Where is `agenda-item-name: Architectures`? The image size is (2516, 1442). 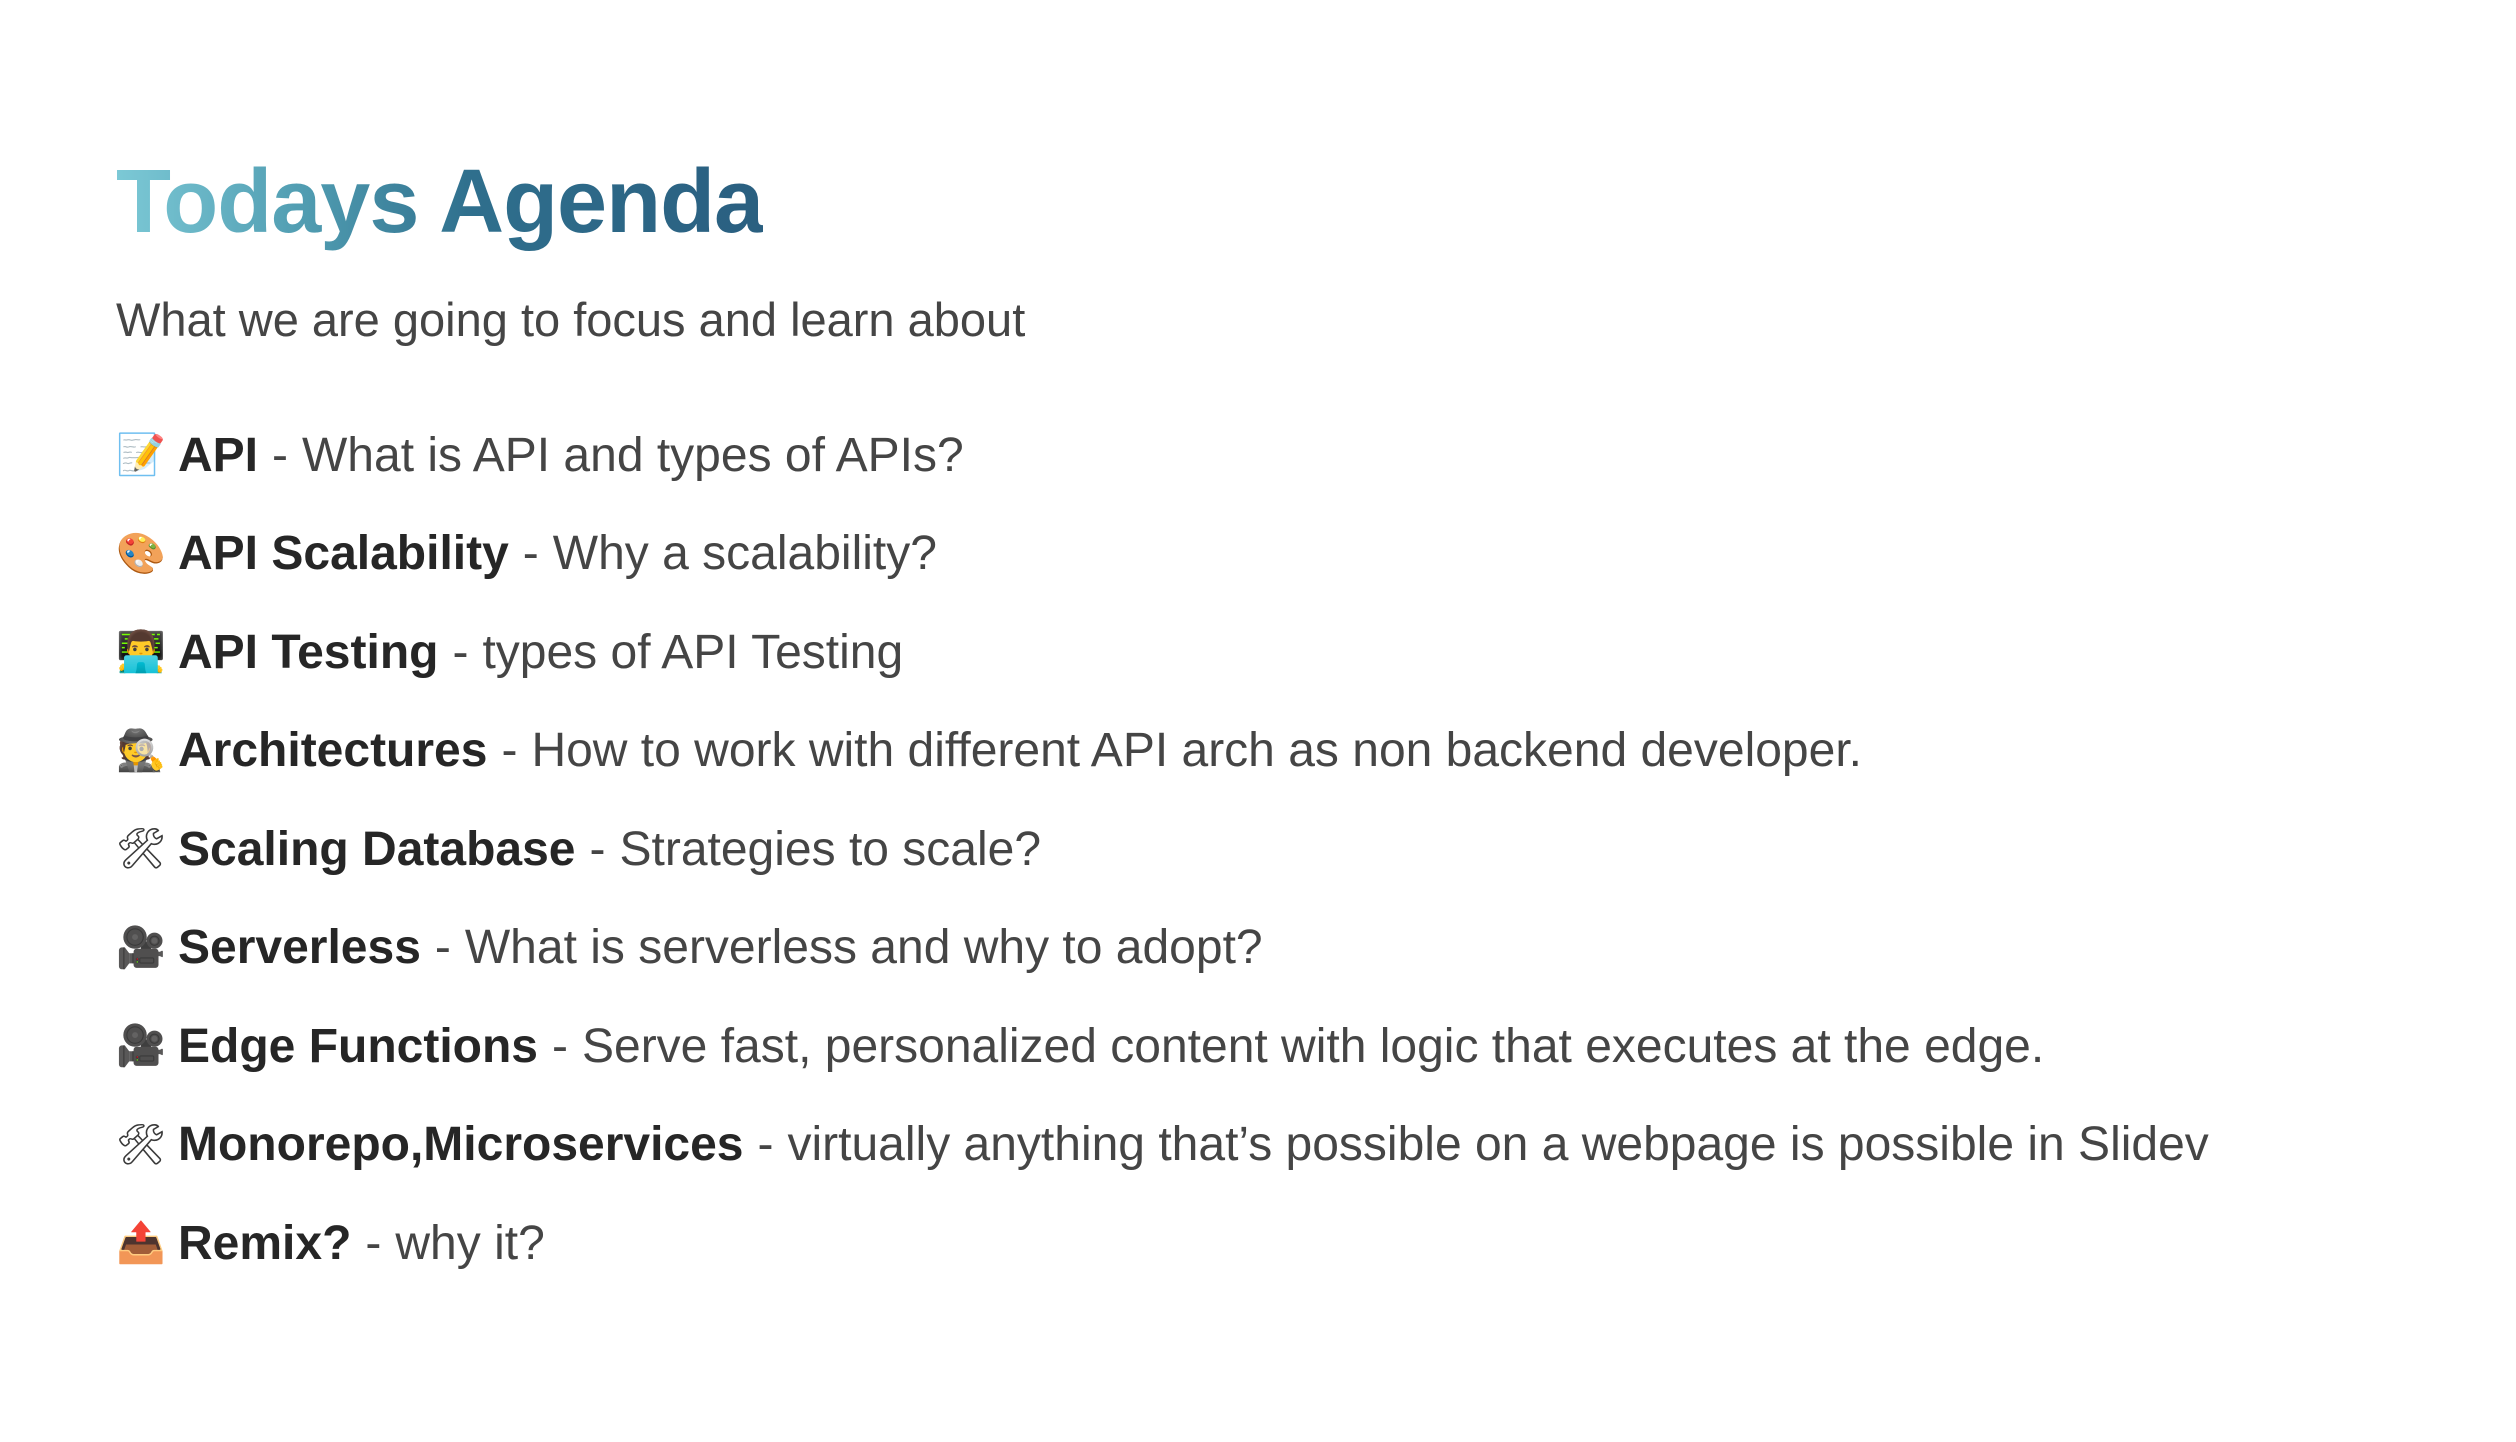
agenda-item-name: Architectures is located at coordinates (333, 751).